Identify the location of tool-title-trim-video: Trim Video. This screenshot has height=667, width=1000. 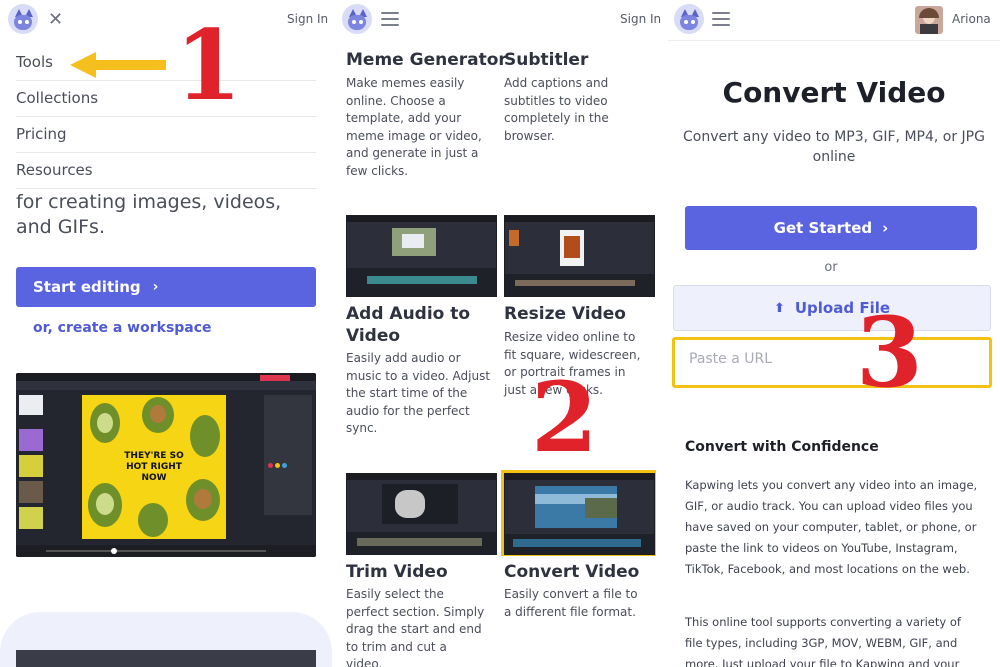
(397, 572).